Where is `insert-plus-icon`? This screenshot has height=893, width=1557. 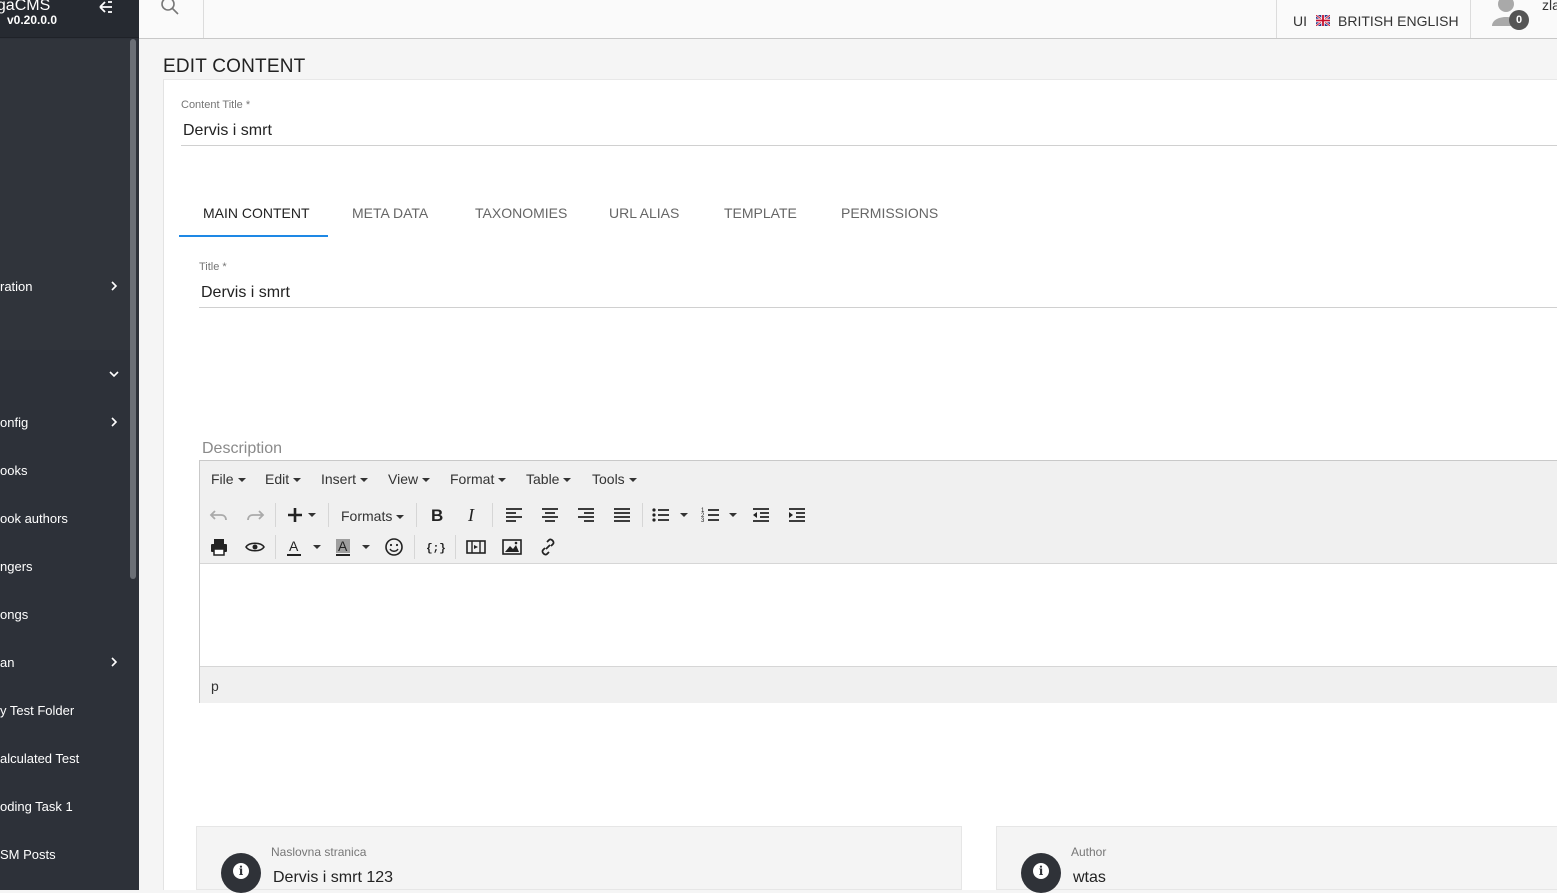
insert-plus-icon is located at coordinates (295, 515).